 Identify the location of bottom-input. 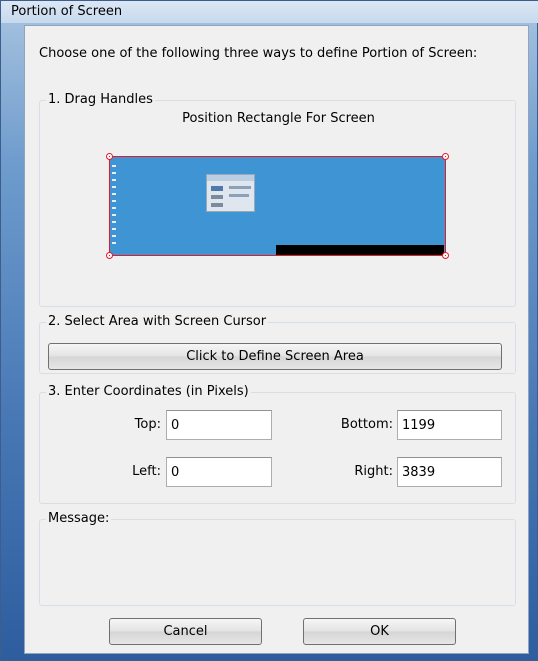
(449, 425).